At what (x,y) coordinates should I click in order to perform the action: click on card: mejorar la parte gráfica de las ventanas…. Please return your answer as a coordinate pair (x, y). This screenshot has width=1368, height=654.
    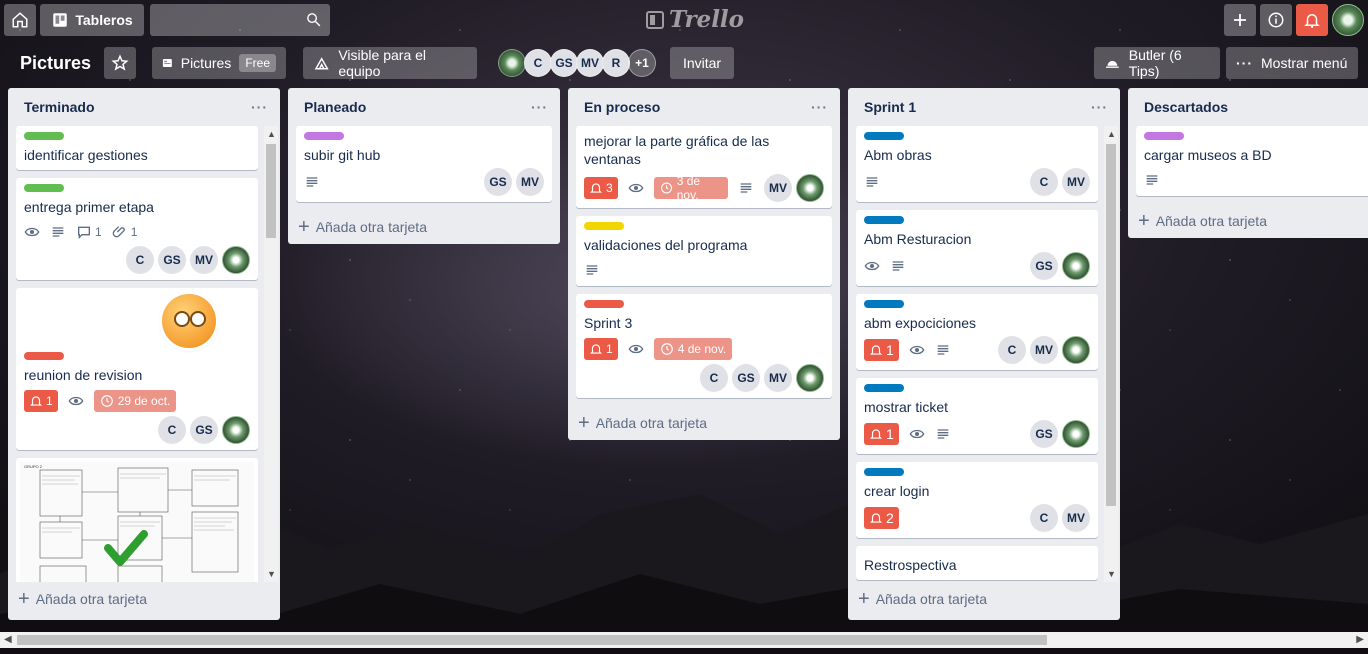
    Looking at the image, I should click on (704, 167).